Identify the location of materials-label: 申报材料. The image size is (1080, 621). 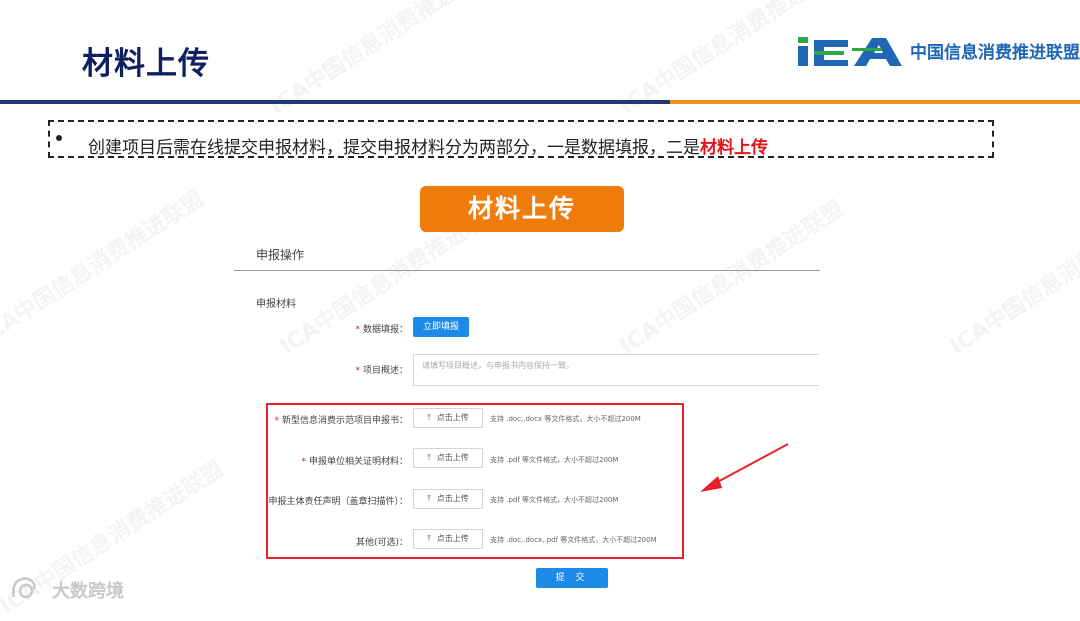
(276, 304).